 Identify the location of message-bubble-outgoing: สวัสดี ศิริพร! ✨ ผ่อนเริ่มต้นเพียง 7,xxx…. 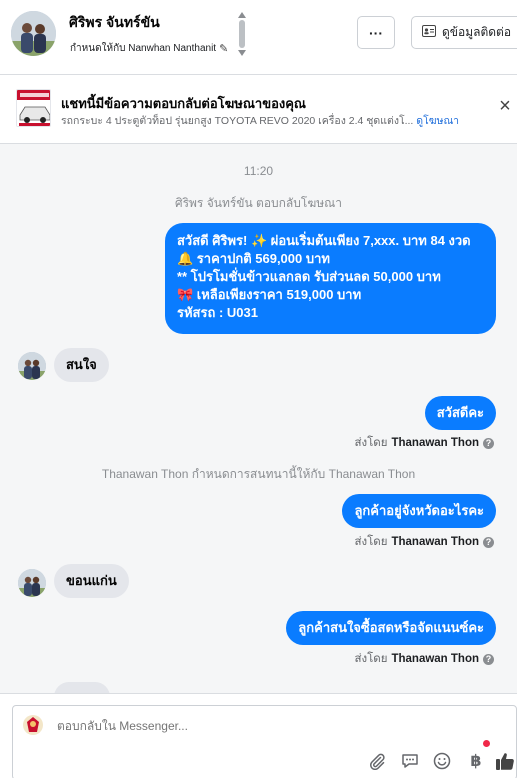
(330, 278).